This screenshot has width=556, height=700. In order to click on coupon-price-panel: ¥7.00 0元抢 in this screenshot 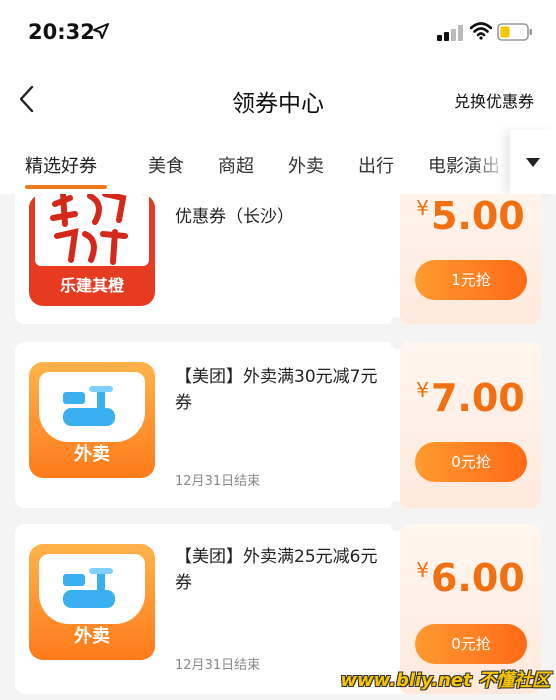, I will do `click(470, 425)`.